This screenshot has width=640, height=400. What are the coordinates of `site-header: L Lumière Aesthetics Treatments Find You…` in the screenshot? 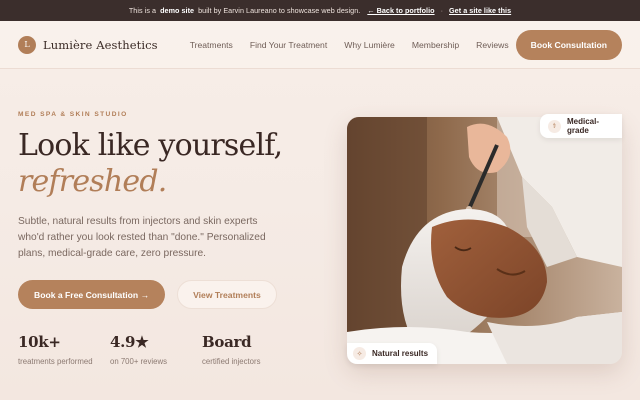 It's located at (320, 45).